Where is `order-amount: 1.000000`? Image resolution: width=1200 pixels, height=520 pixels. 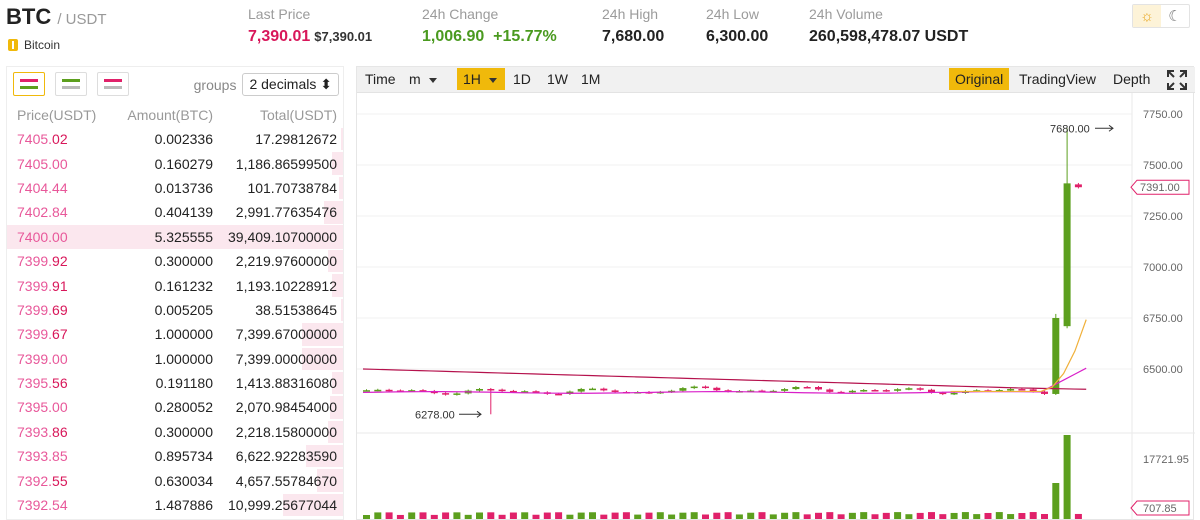
order-amount: 1.000000 is located at coordinates (183, 334).